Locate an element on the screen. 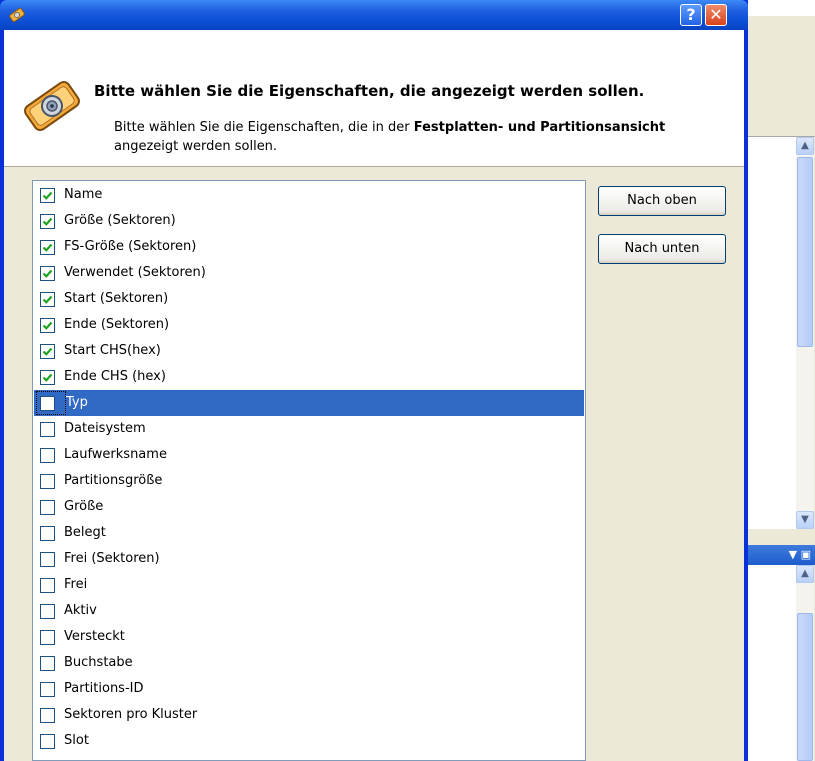  property-list-item: Versteckt is located at coordinates (309, 637).